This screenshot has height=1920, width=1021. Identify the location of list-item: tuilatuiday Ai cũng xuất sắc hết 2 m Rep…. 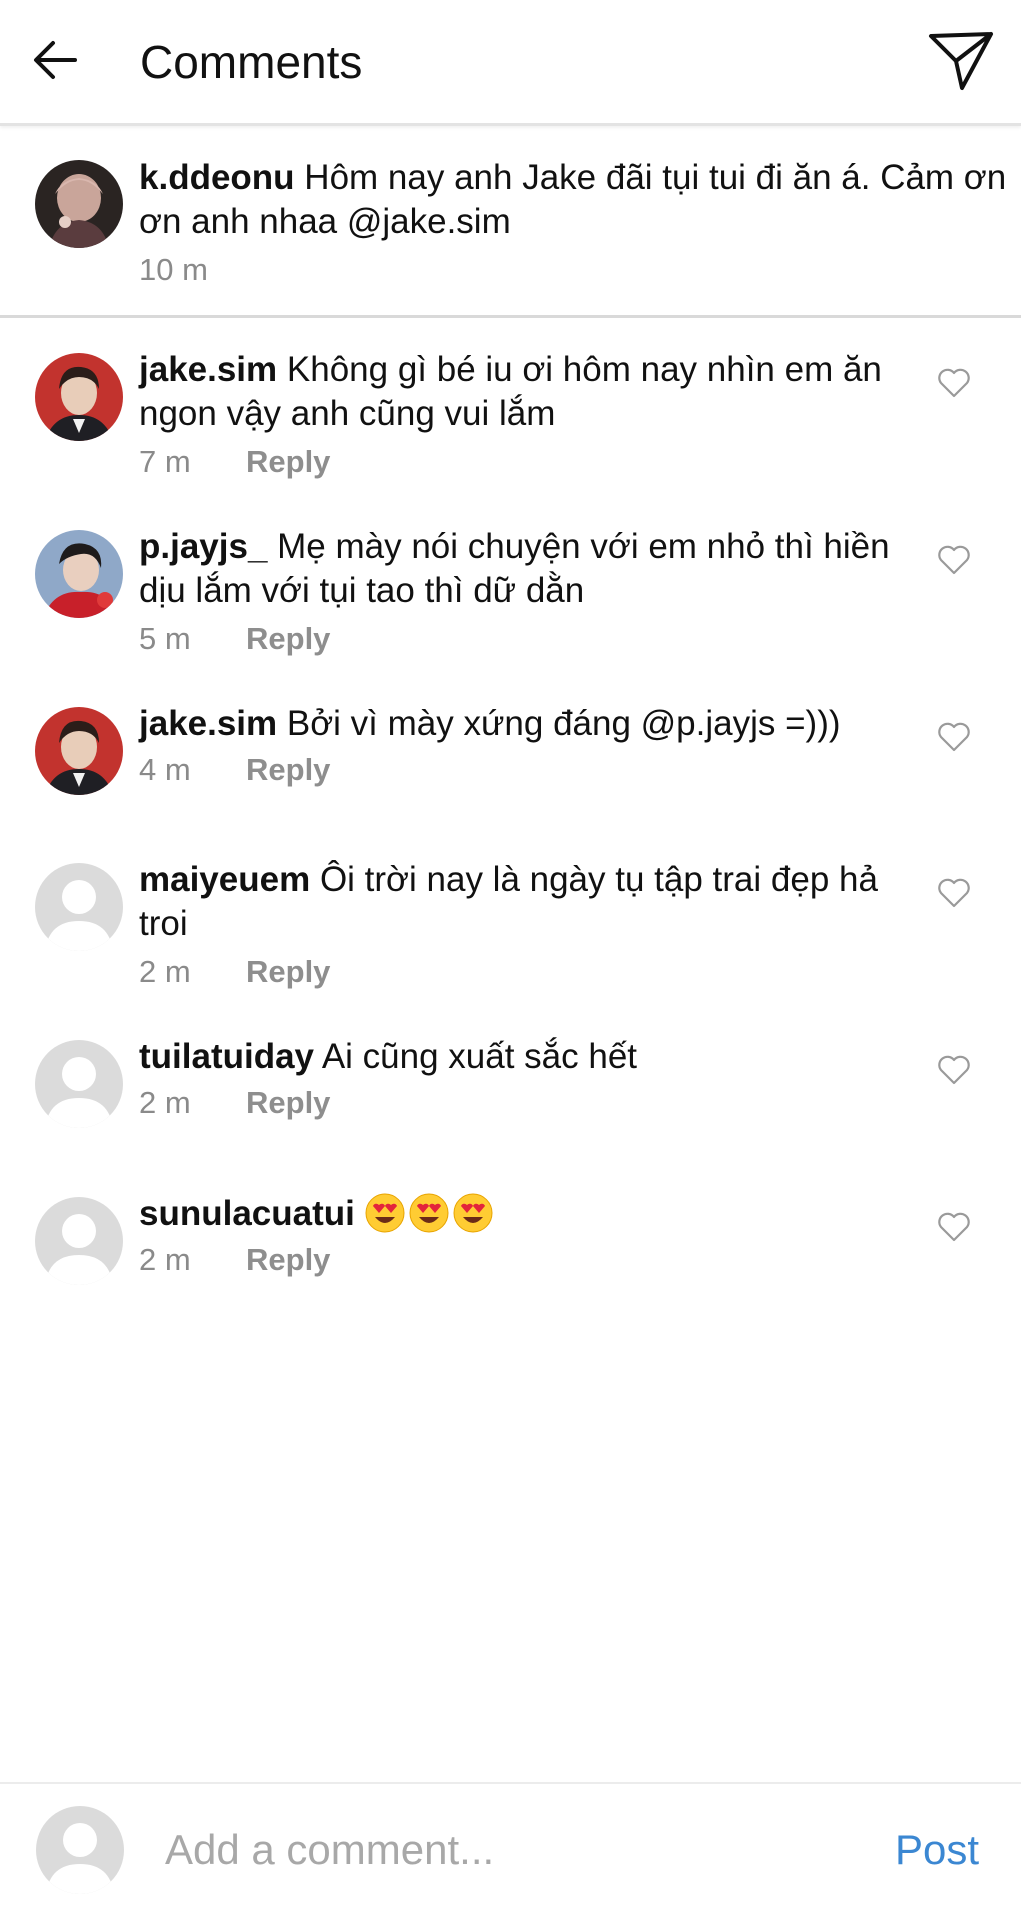
(510, 1070).